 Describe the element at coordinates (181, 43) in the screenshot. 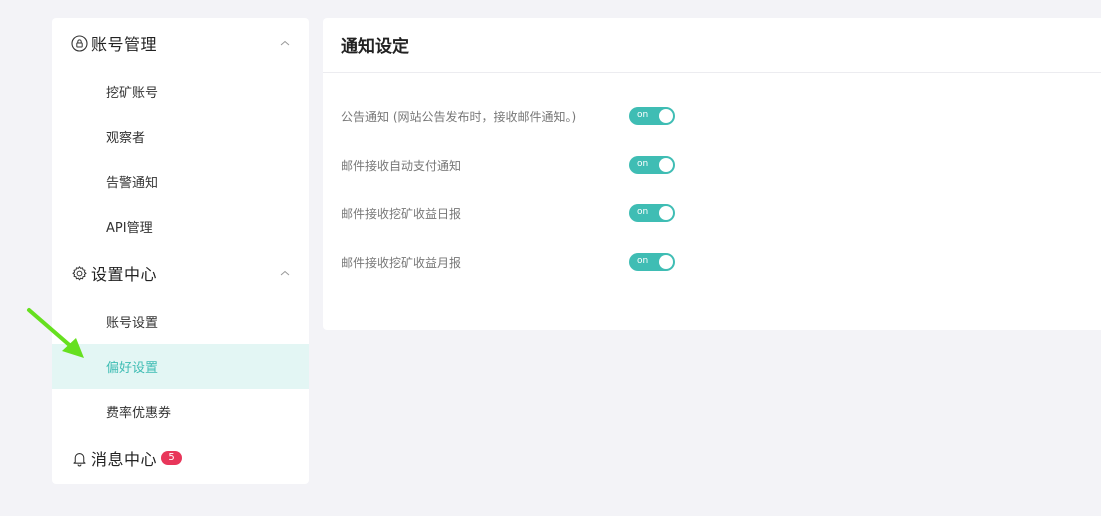

I see `sidebar-group-account-management: 账号管理` at that location.